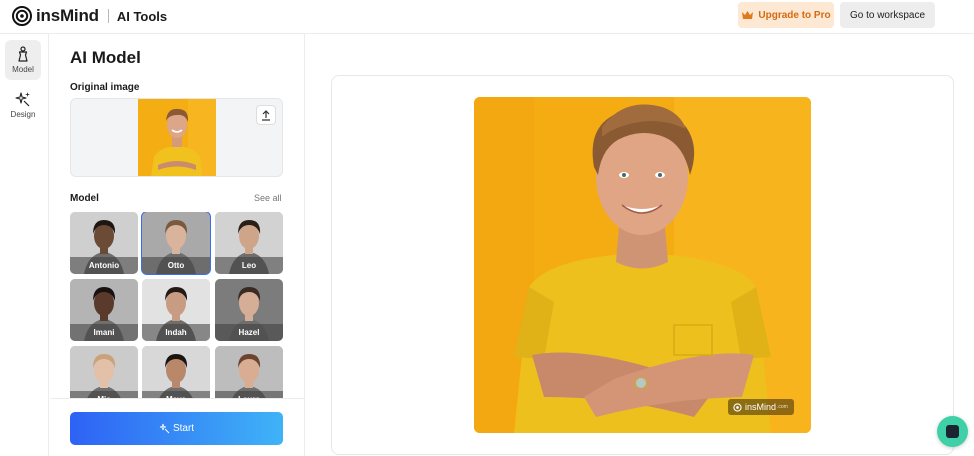 This screenshot has width=974, height=456. I want to click on support-chat-button, so click(952, 431).